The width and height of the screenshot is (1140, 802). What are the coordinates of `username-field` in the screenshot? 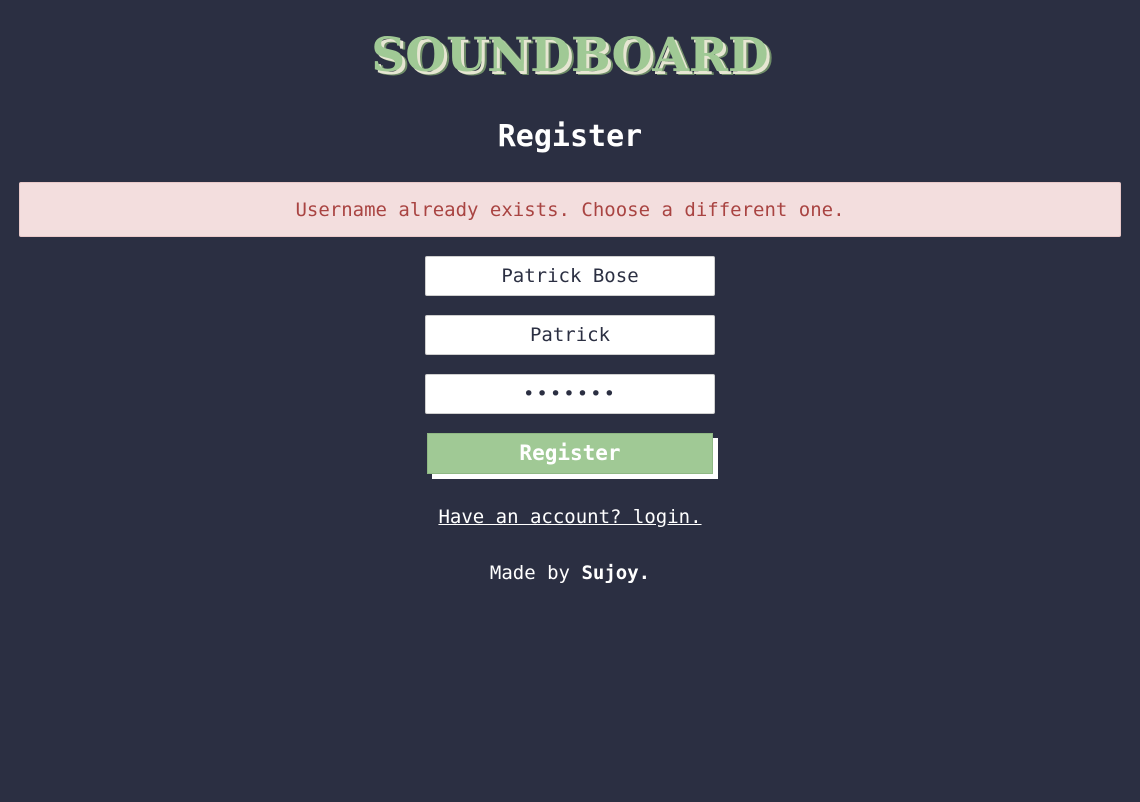 It's located at (570, 335).